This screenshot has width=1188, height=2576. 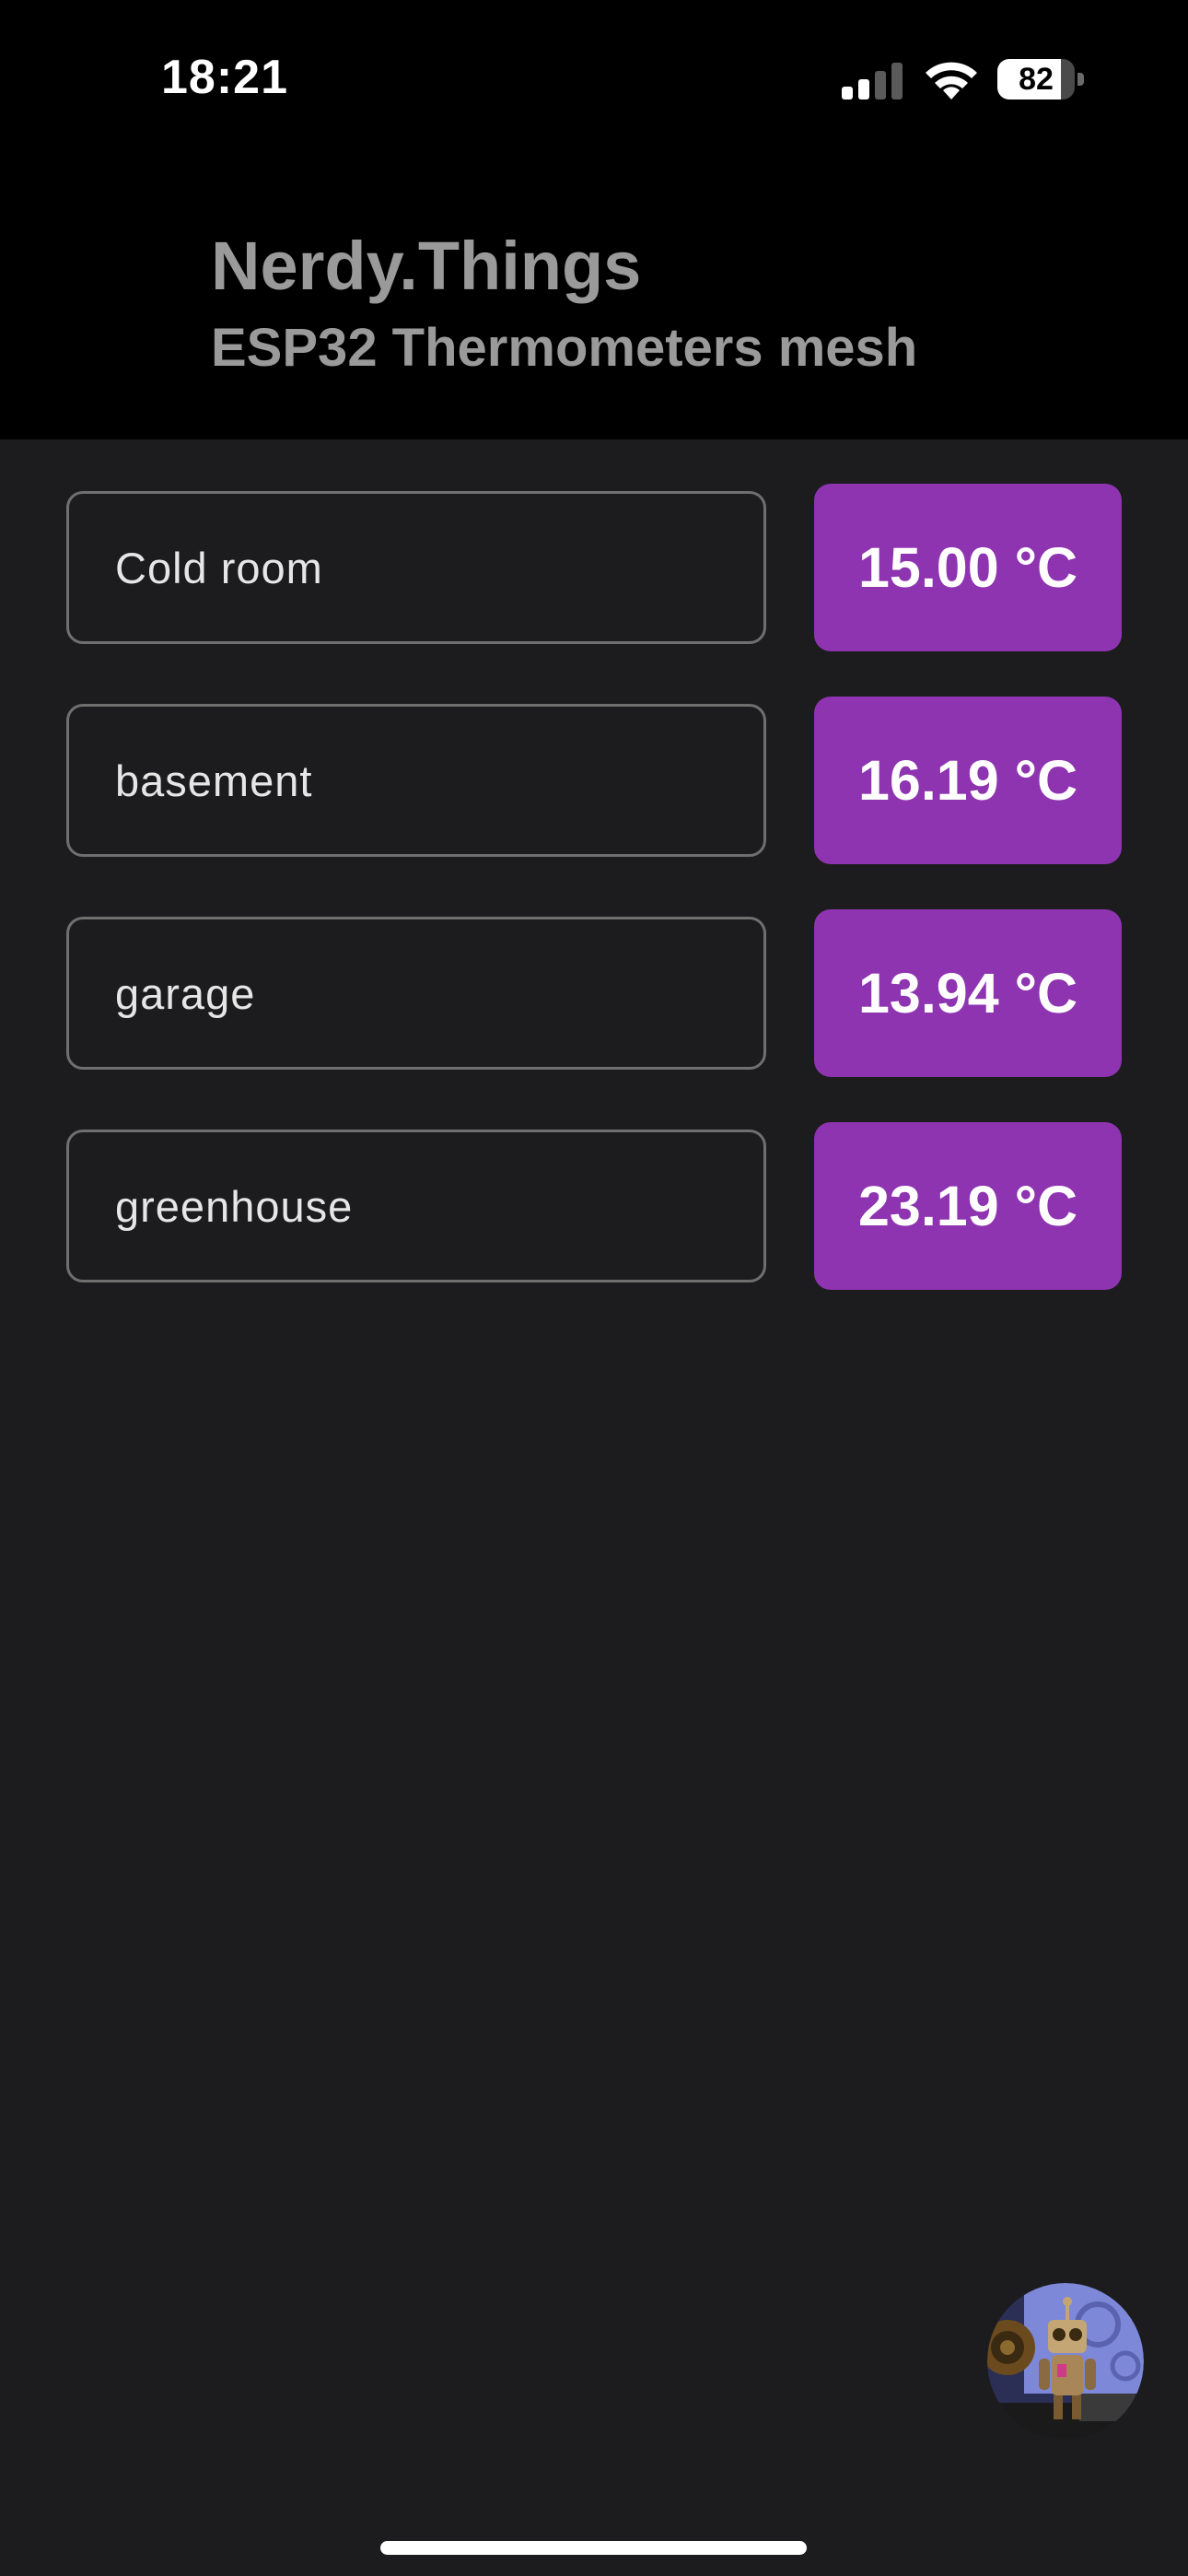 What do you see at coordinates (1080, 79) in the screenshot?
I see `battery-nub` at bounding box center [1080, 79].